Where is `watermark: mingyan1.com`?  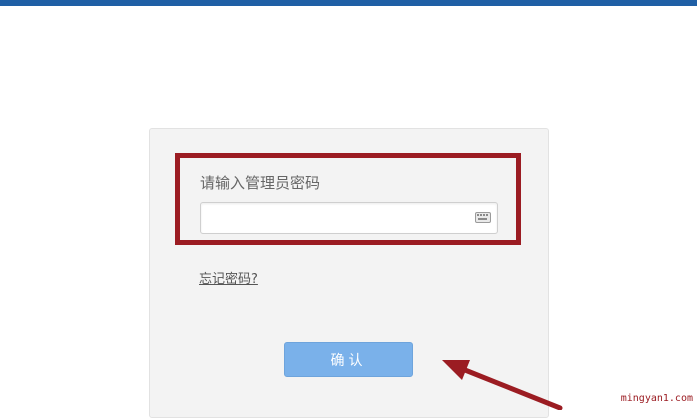 watermark: mingyan1.com is located at coordinates (656, 398).